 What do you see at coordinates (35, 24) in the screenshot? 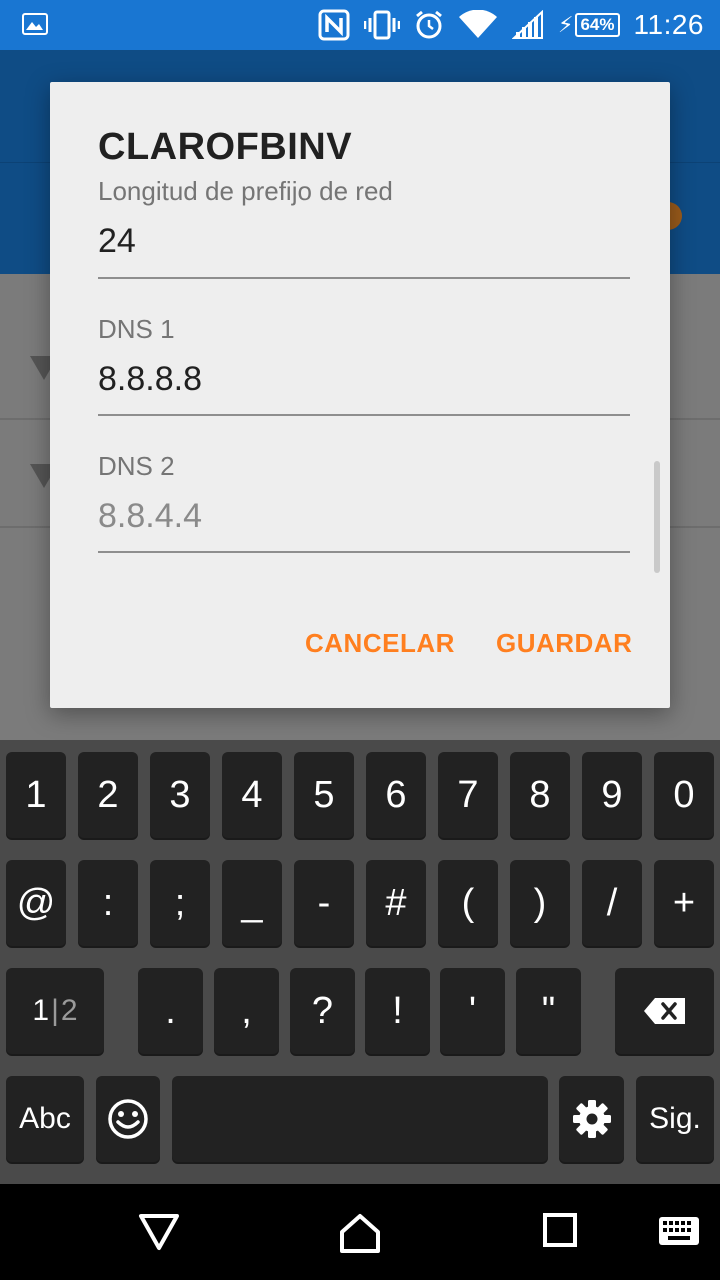
I see `gallery-icon` at bounding box center [35, 24].